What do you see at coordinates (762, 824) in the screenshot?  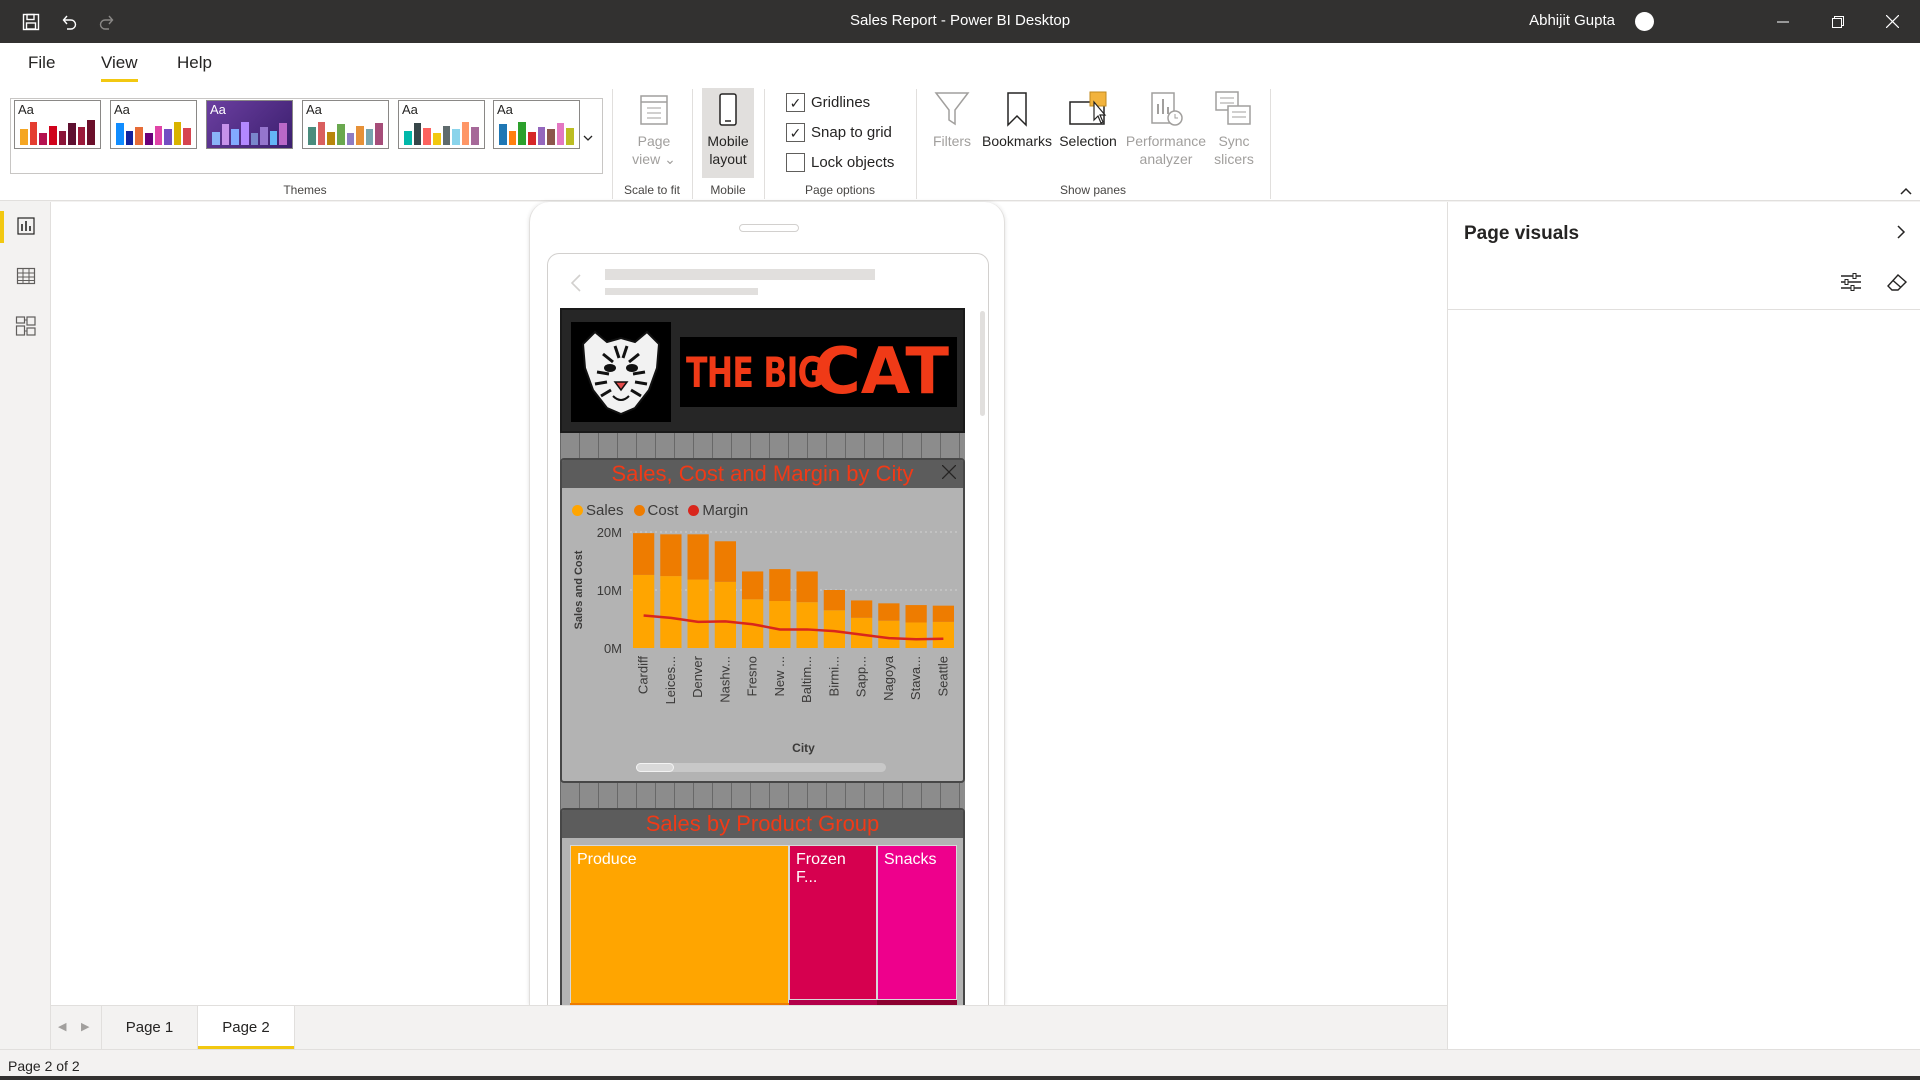 I see `treemap-title: Sales by Product Group` at bounding box center [762, 824].